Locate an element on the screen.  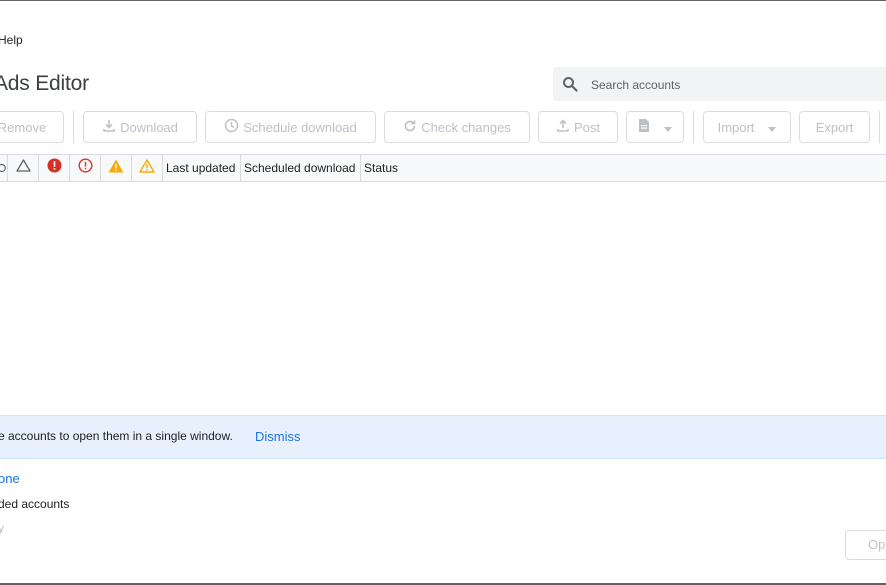
export-label: Export is located at coordinates (834, 127).